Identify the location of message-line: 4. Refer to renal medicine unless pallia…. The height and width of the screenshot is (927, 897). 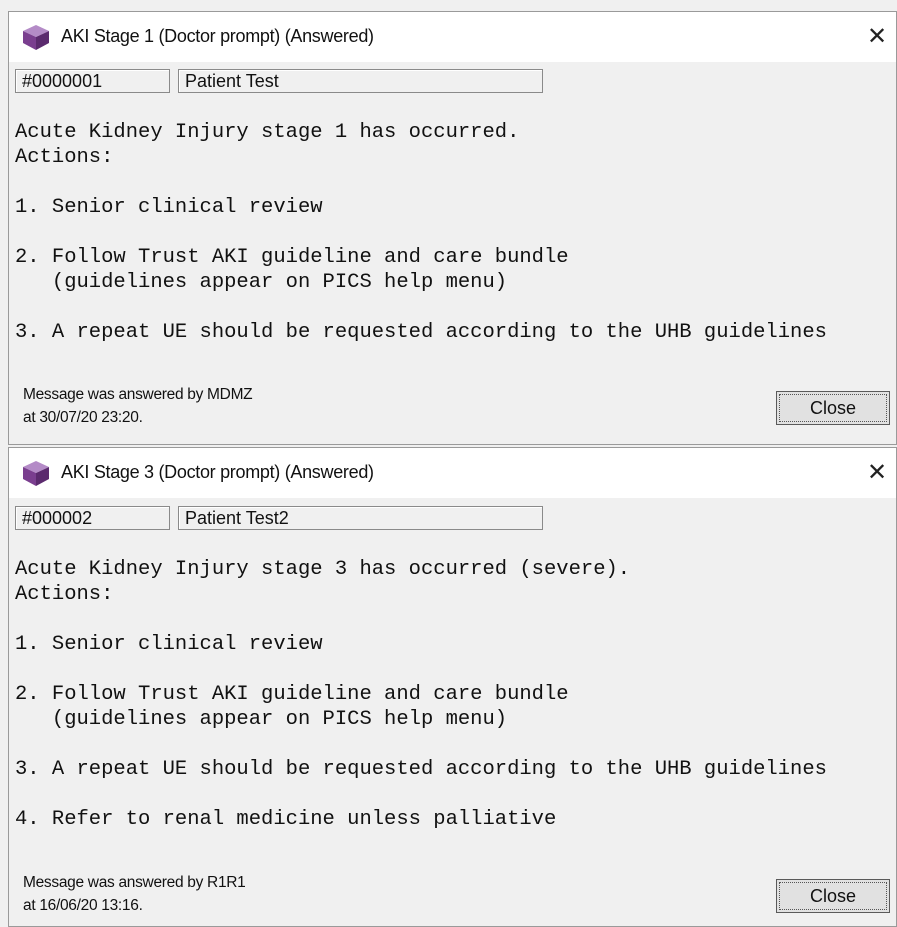
(286, 819).